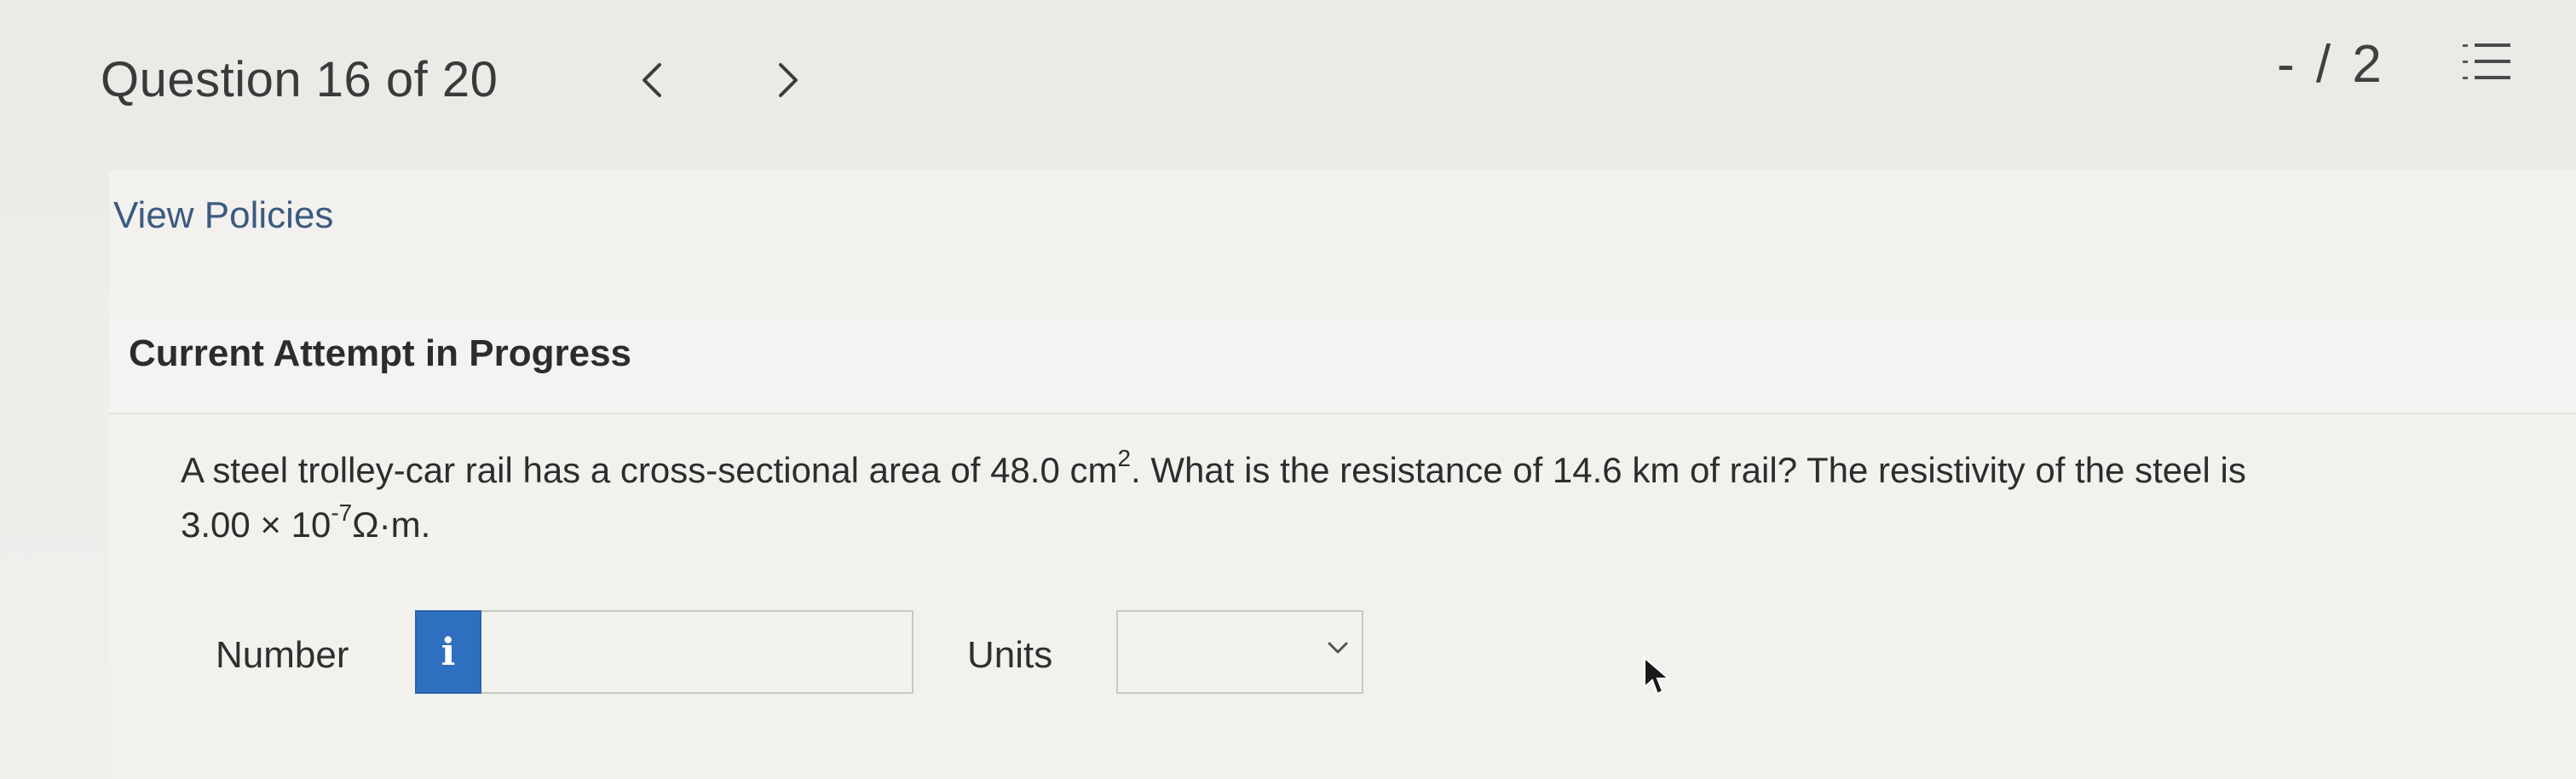 The height and width of the screenshot is (779, 2576). Describe the element at coordinates (380, 353) in the screenshot. I see `attempt-status: Current Attempt in Progress` at that location.